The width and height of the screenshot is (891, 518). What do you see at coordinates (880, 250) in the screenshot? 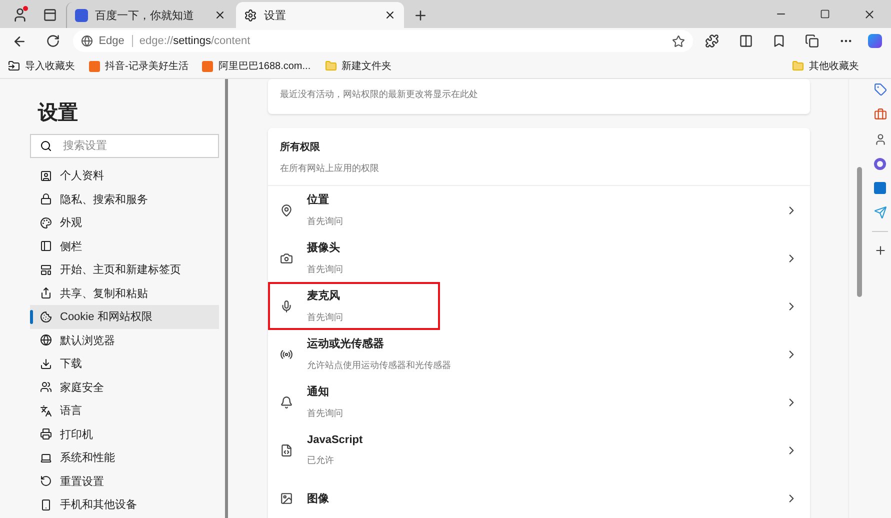
I see `add-icon` at bounding box center [880, 250].